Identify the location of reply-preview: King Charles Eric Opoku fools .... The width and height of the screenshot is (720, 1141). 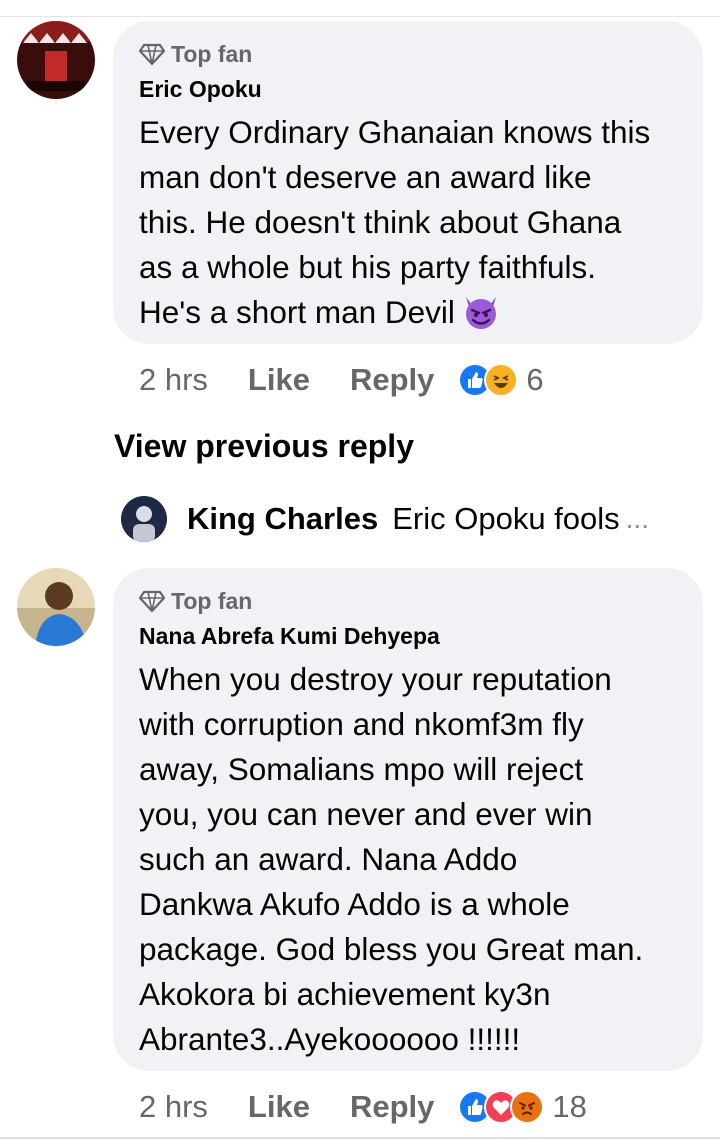
(385, 519).